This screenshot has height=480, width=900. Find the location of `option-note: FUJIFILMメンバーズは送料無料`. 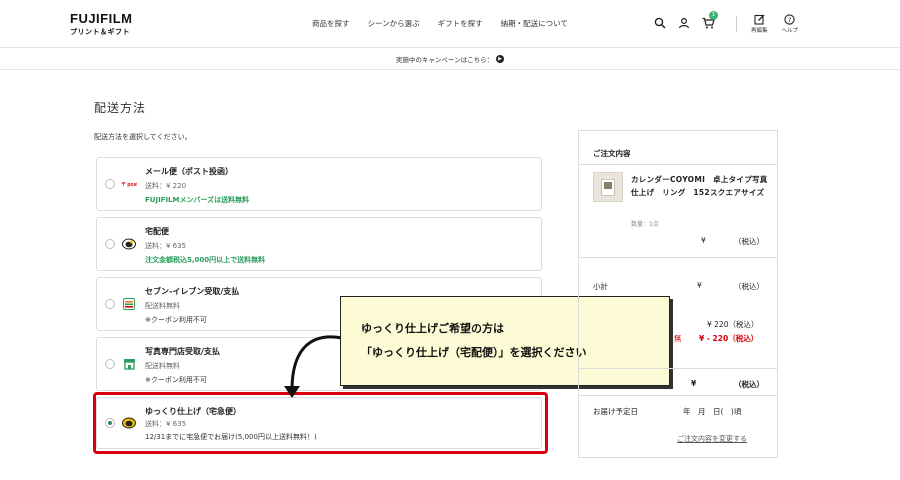

option-note: FUJIFILMメンバーズは送料無料 is located at coordinates (197, 200).